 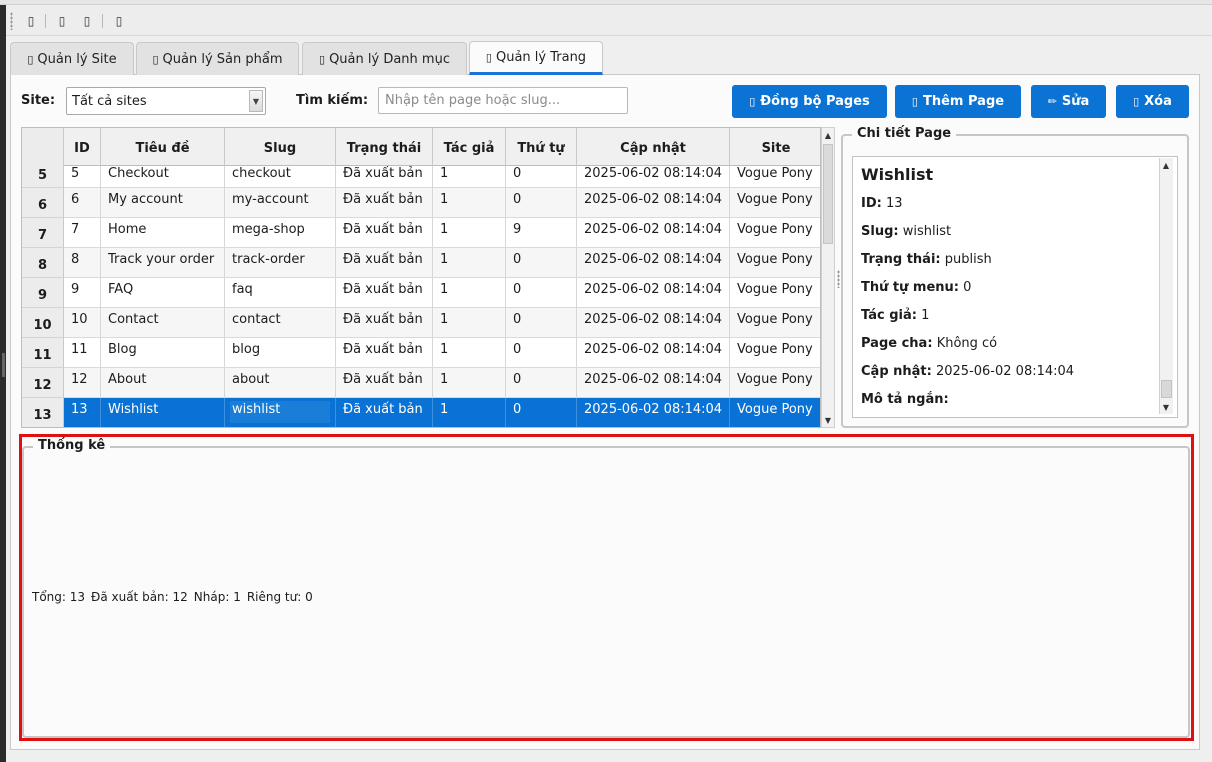 What do you see at coordinates (280, 232) in the screenshot?
I see `table-cell: mega-shop` at bounding box center [280, 232].